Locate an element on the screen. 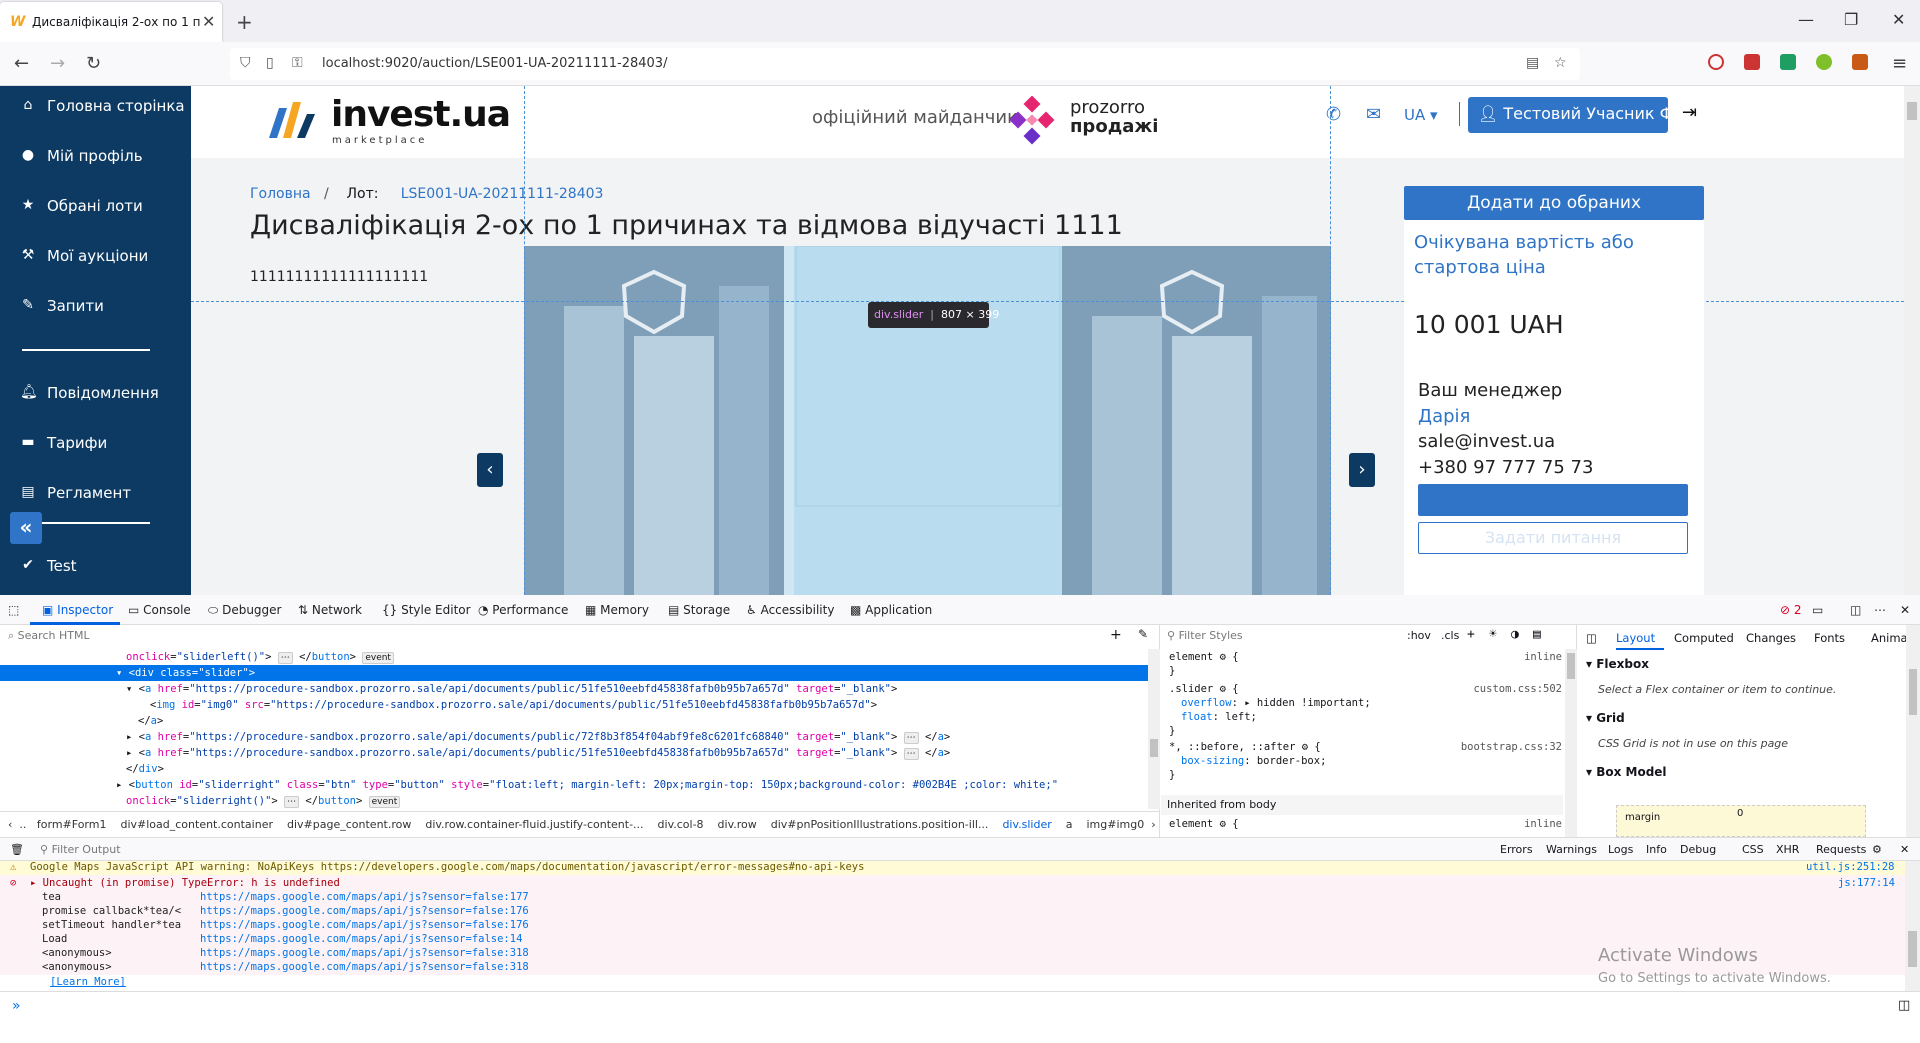 The image size is (1920, 1043). console-settings-icon: ⚙ is located at coordinates (1877, 849).